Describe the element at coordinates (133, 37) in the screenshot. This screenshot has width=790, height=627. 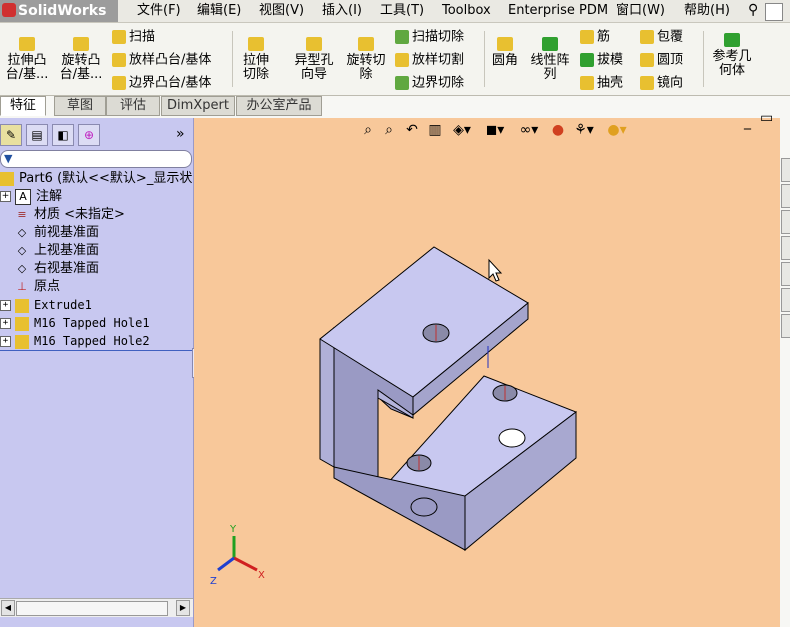
I see `sweep-button: 扫描` at that location.